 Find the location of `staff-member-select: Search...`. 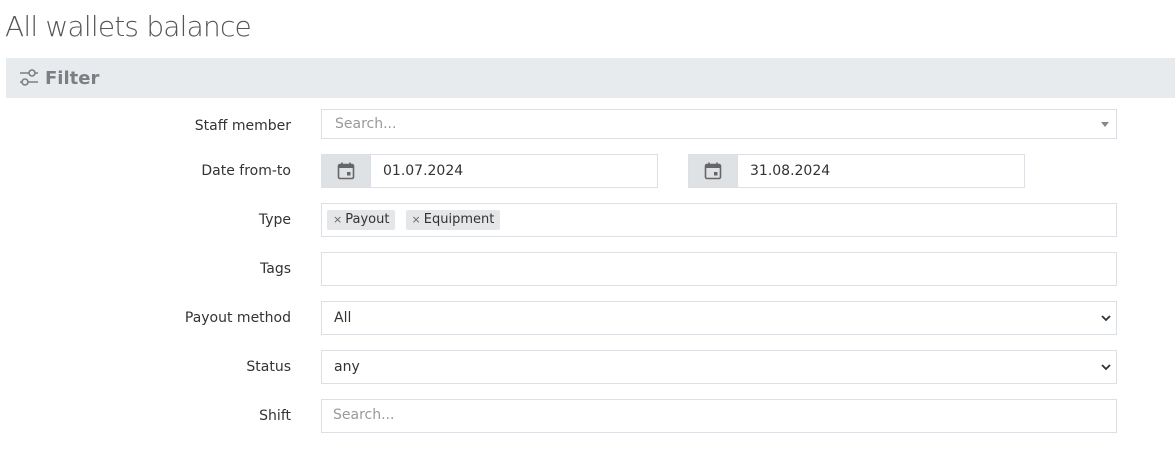

staff-member-select: Search... is located at coordinates (719, 124).